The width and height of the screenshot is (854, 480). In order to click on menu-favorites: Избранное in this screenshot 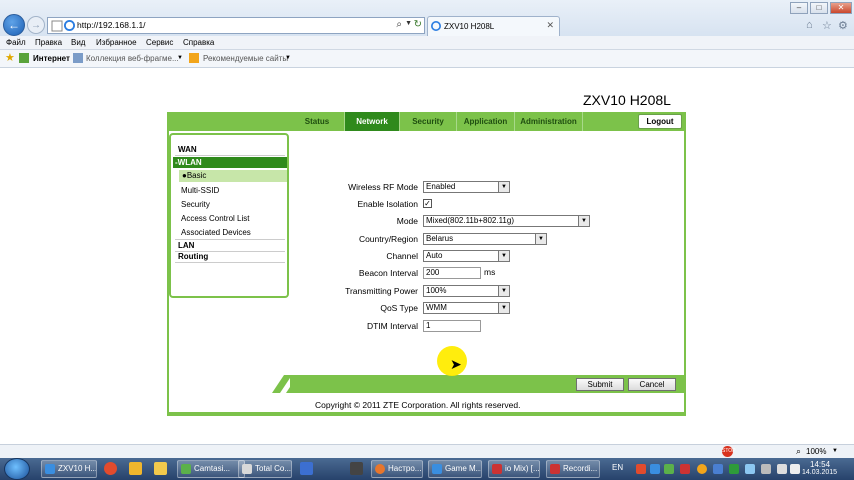, I will do `click(116, 42)`.